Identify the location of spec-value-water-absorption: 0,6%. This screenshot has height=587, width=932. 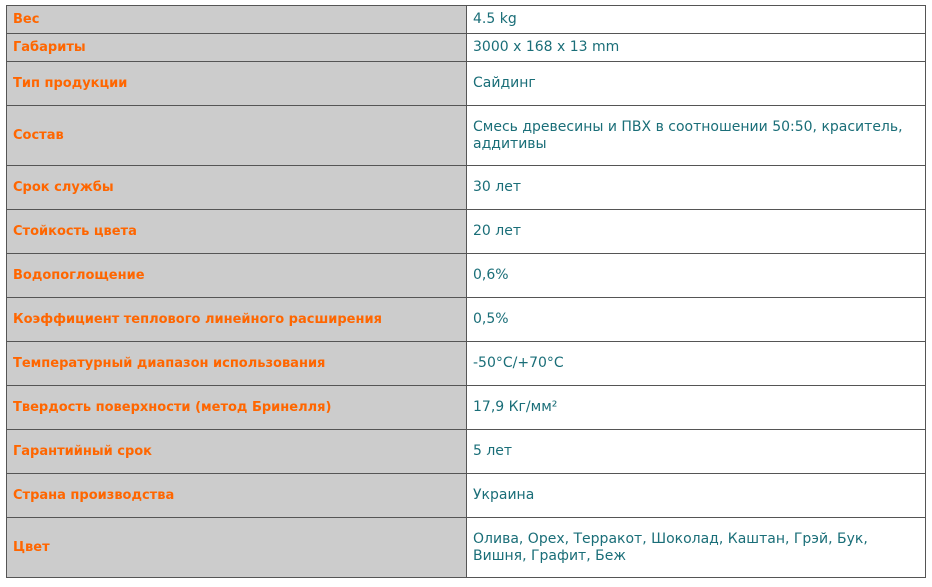
(696, 275).